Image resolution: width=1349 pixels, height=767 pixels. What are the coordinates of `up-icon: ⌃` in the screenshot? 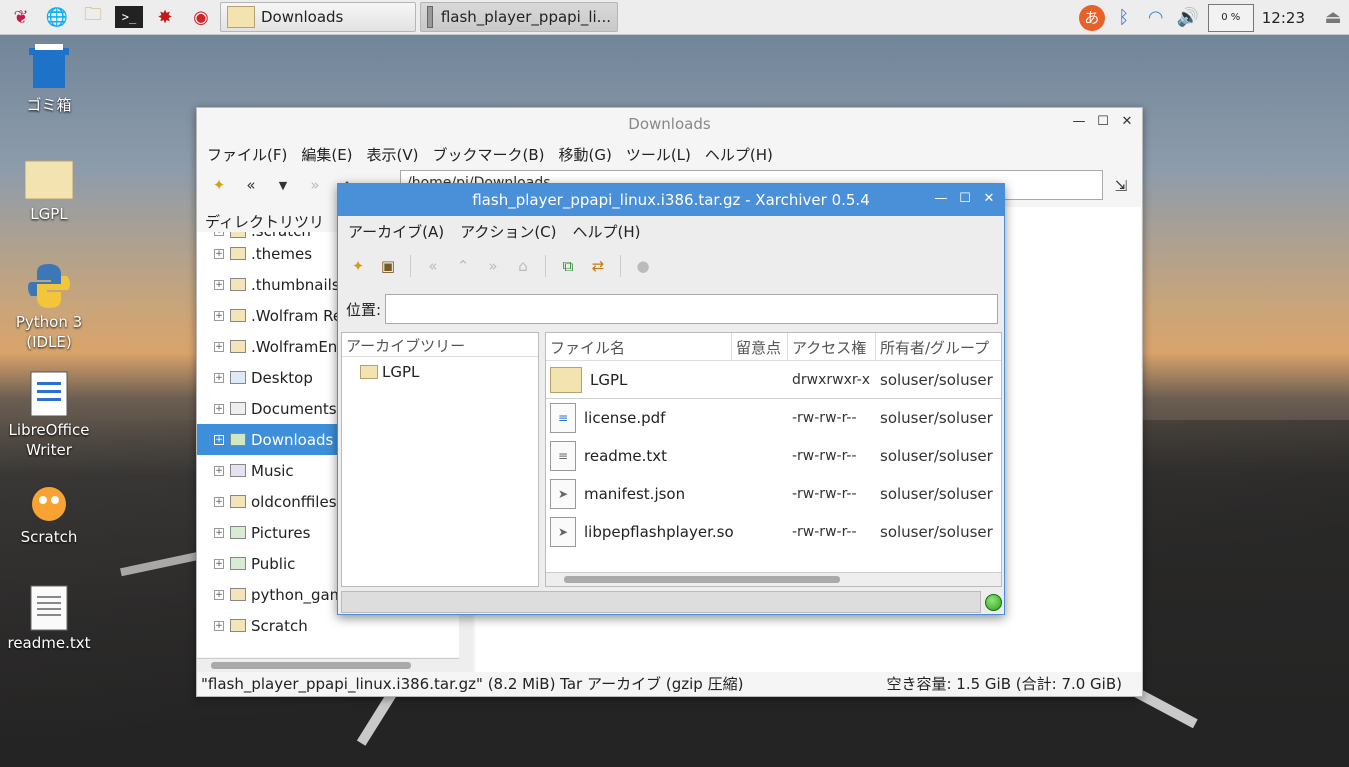 It's located at (463, 266).